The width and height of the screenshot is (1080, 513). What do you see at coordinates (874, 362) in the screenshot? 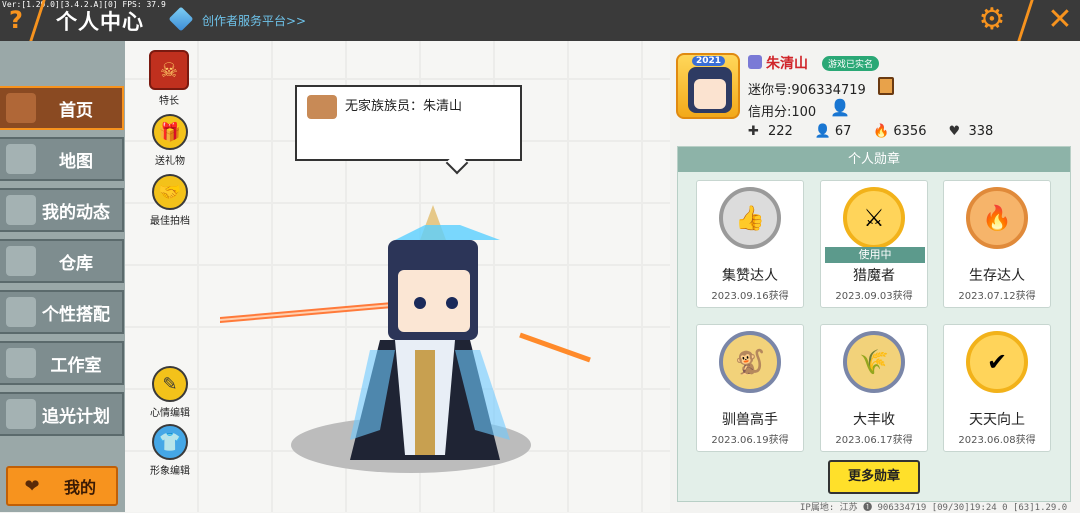
I see `harvest-medal-icon: 🌾` at bounding box center [874, 362].